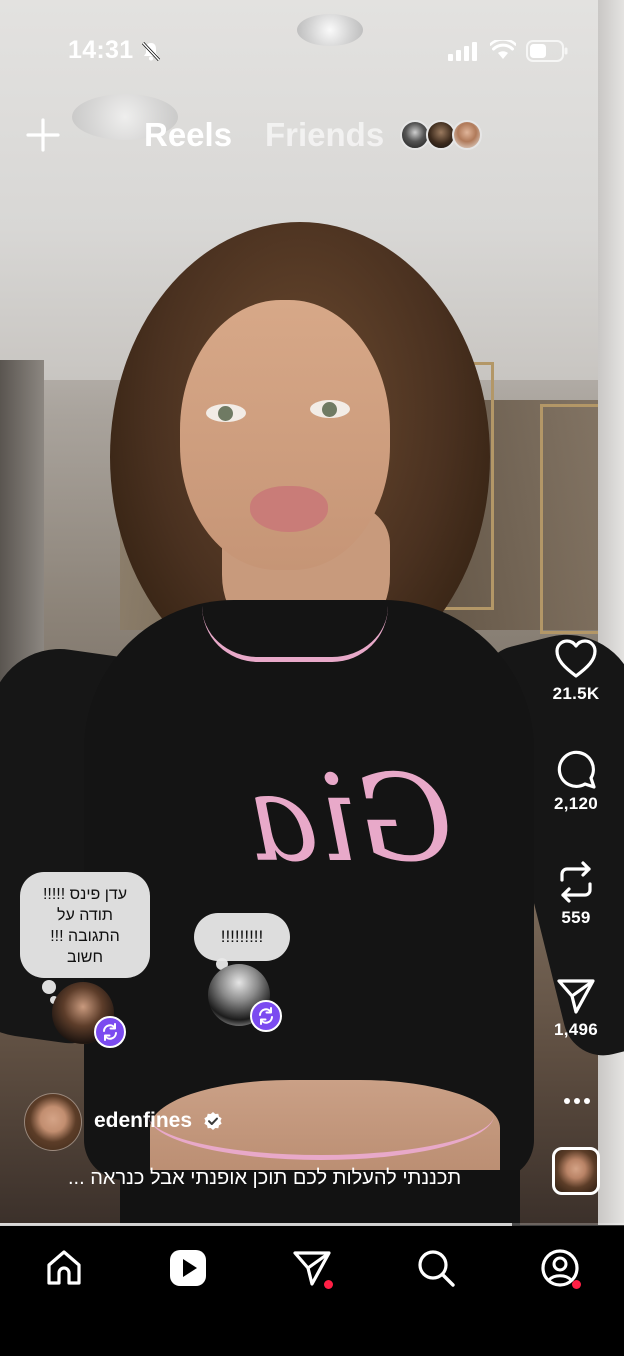 The width and height of the screenshot is (624, 1356). Describe the element at coordinates (577, 1101) in the screenshot. I see `more-options-icon` at that location.